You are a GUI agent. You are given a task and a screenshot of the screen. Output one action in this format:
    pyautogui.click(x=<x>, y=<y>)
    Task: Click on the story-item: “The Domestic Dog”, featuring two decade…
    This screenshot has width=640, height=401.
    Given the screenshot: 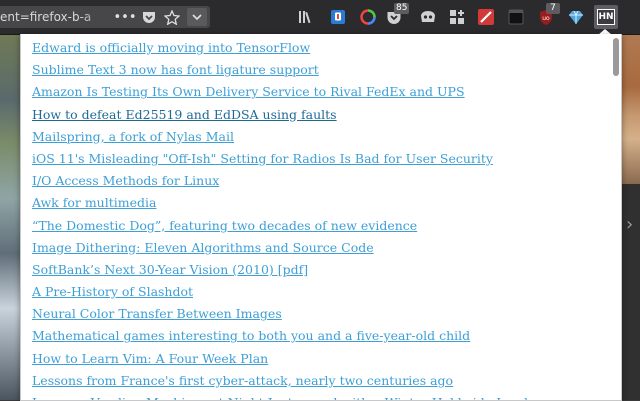 What is the action you would take?
    pyautogui.click(x=326, y=226)
    